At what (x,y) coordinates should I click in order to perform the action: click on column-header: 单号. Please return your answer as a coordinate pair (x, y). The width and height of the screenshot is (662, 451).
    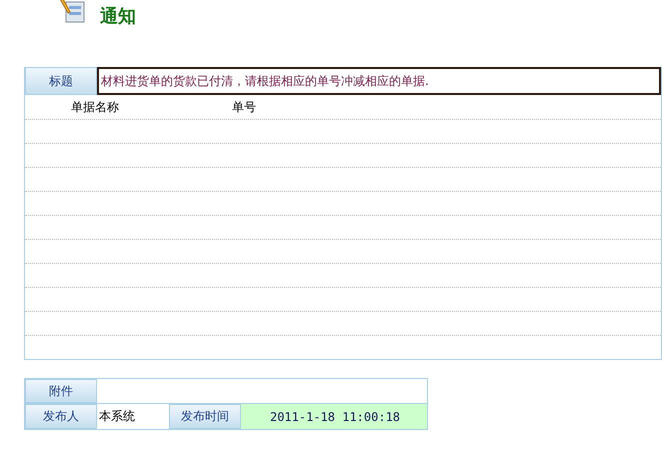
    Looking at the image, I should click on (244, 107).